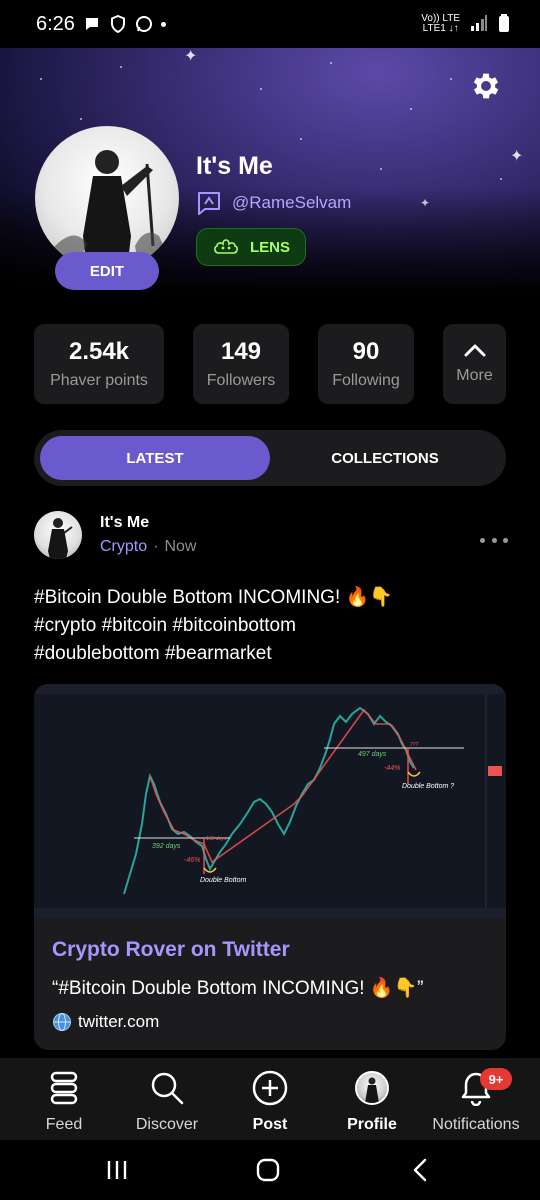  Describe the element at coordinates (479, 24) in the screenshot. I see `signal-icon` at that location.